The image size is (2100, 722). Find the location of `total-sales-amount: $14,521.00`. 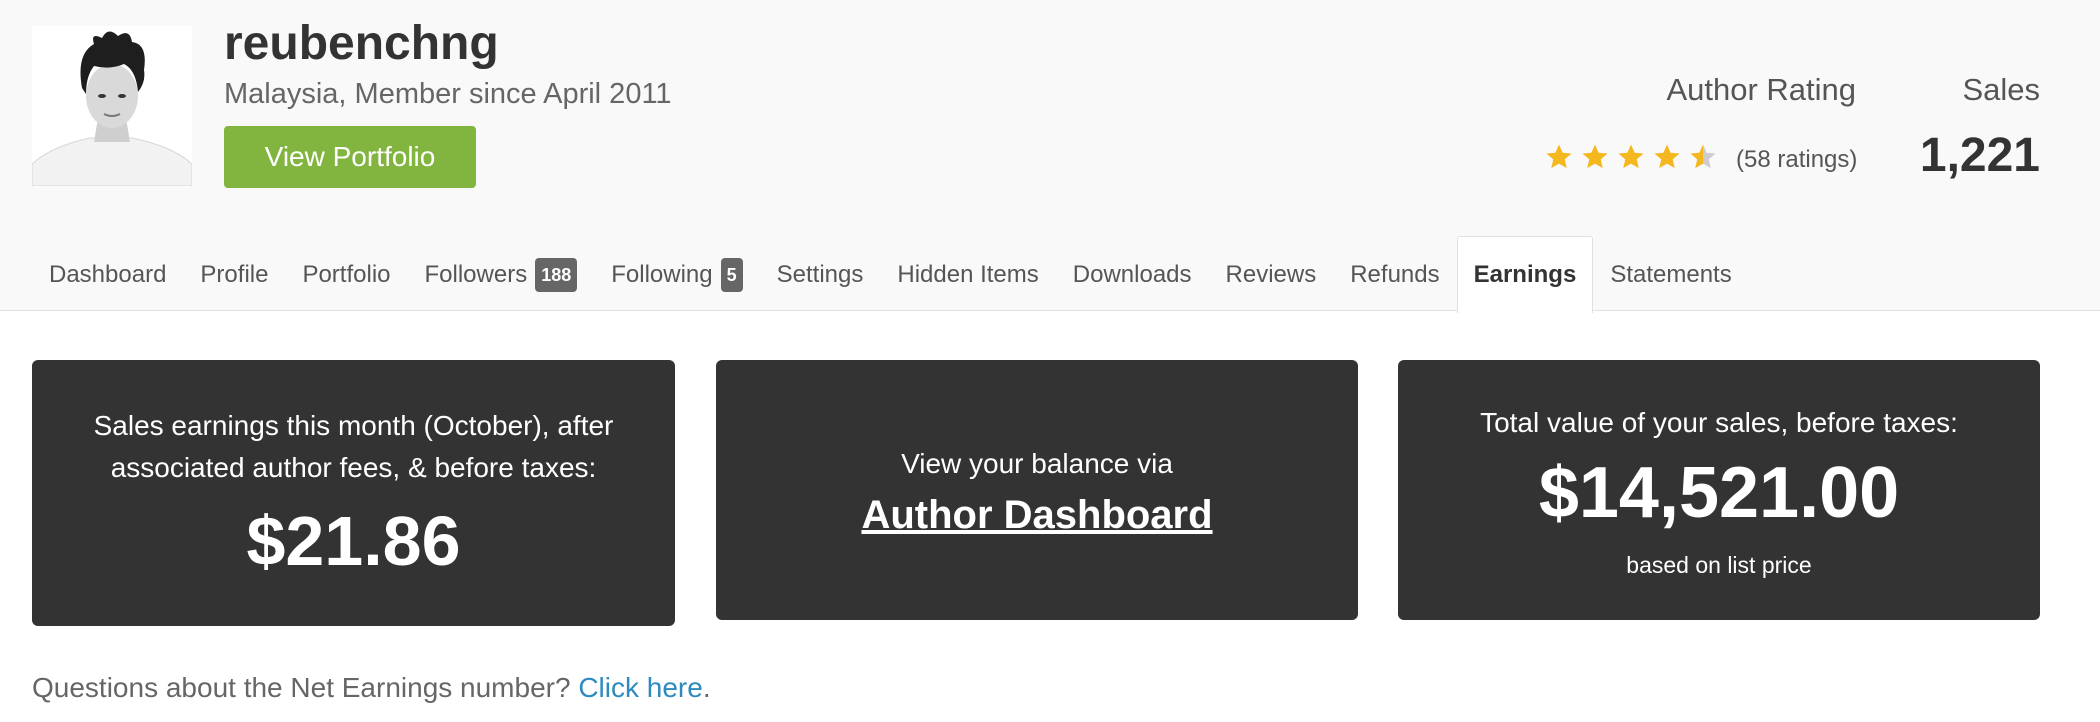

total-sales-amount: $14,521.00 is located at coordinates (1719, 492).